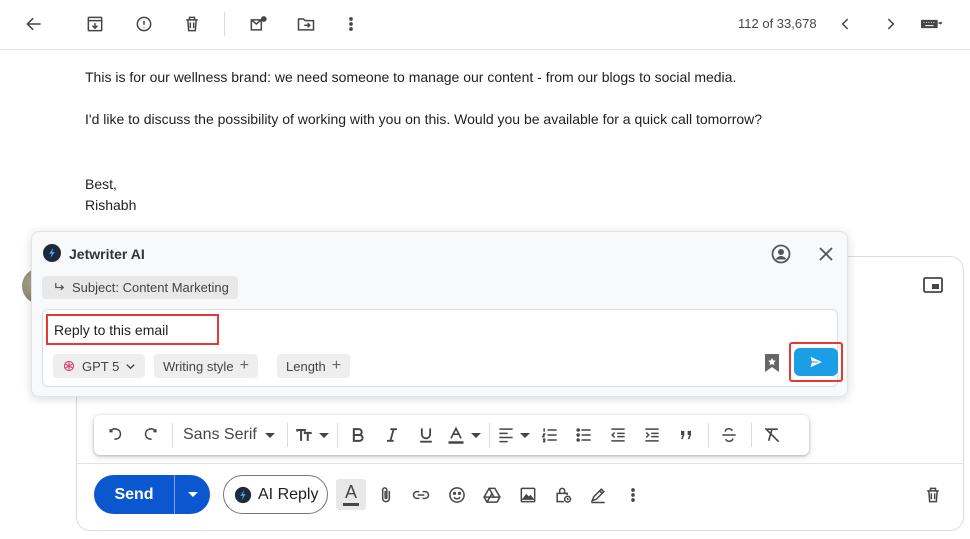 Image resolution: width=970 pixels, height=539 pixels. I want to click on drive-icon, so click(492, 495).